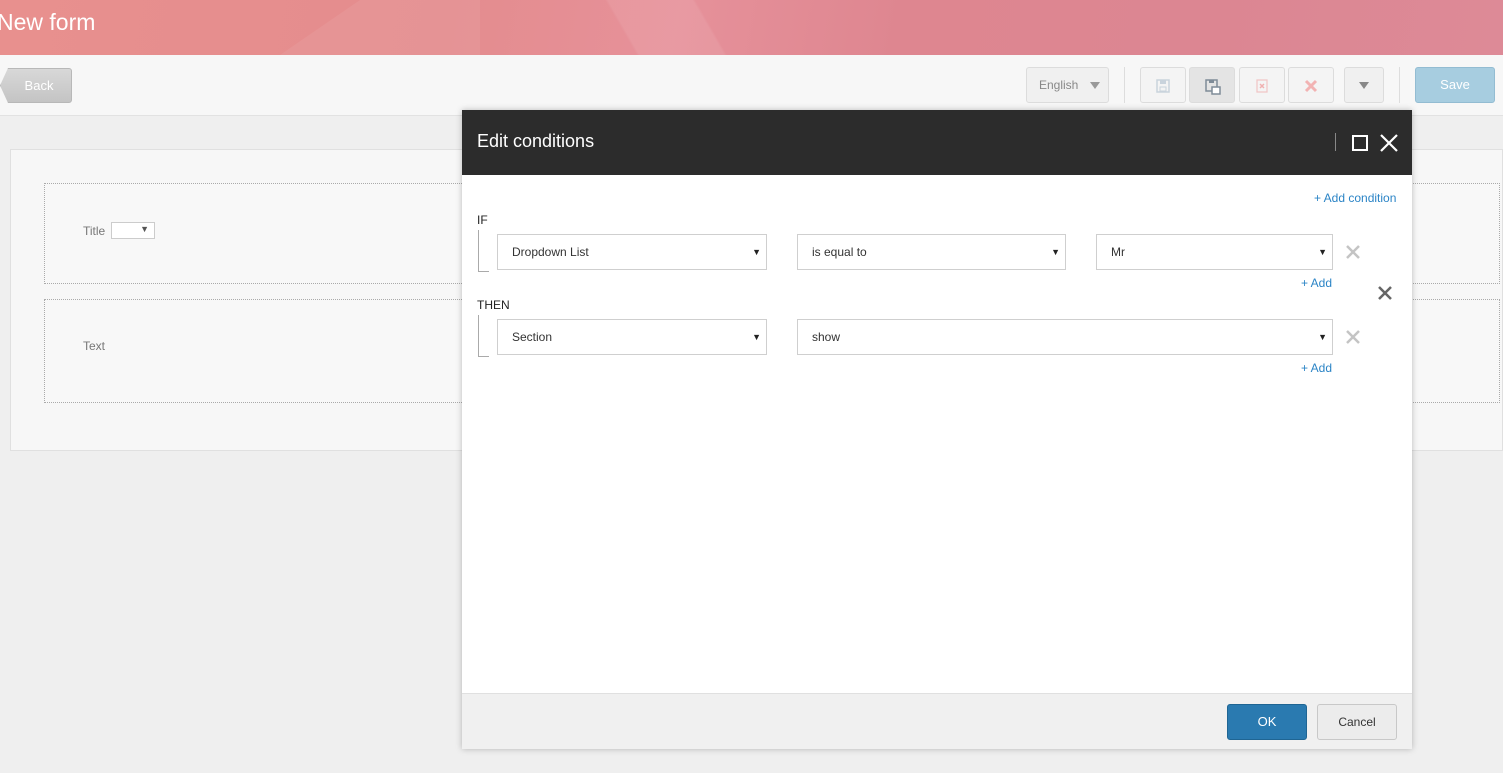  I want to click on if-label: IF, so click(482, 220).